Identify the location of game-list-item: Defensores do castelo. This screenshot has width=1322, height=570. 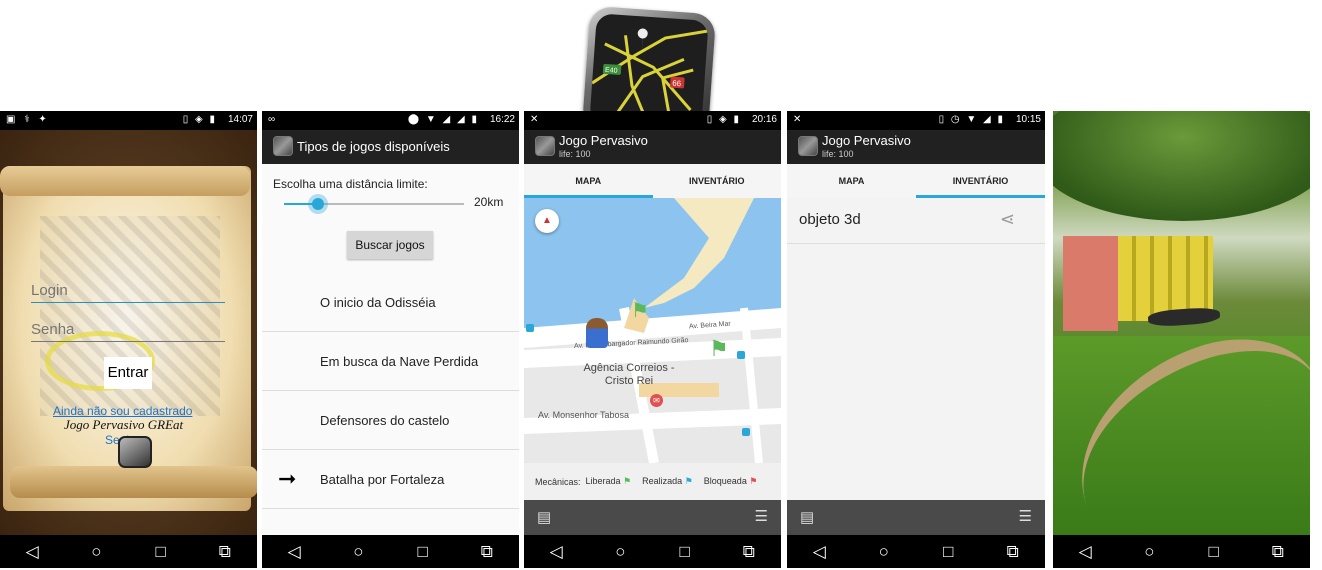
(390, 420).